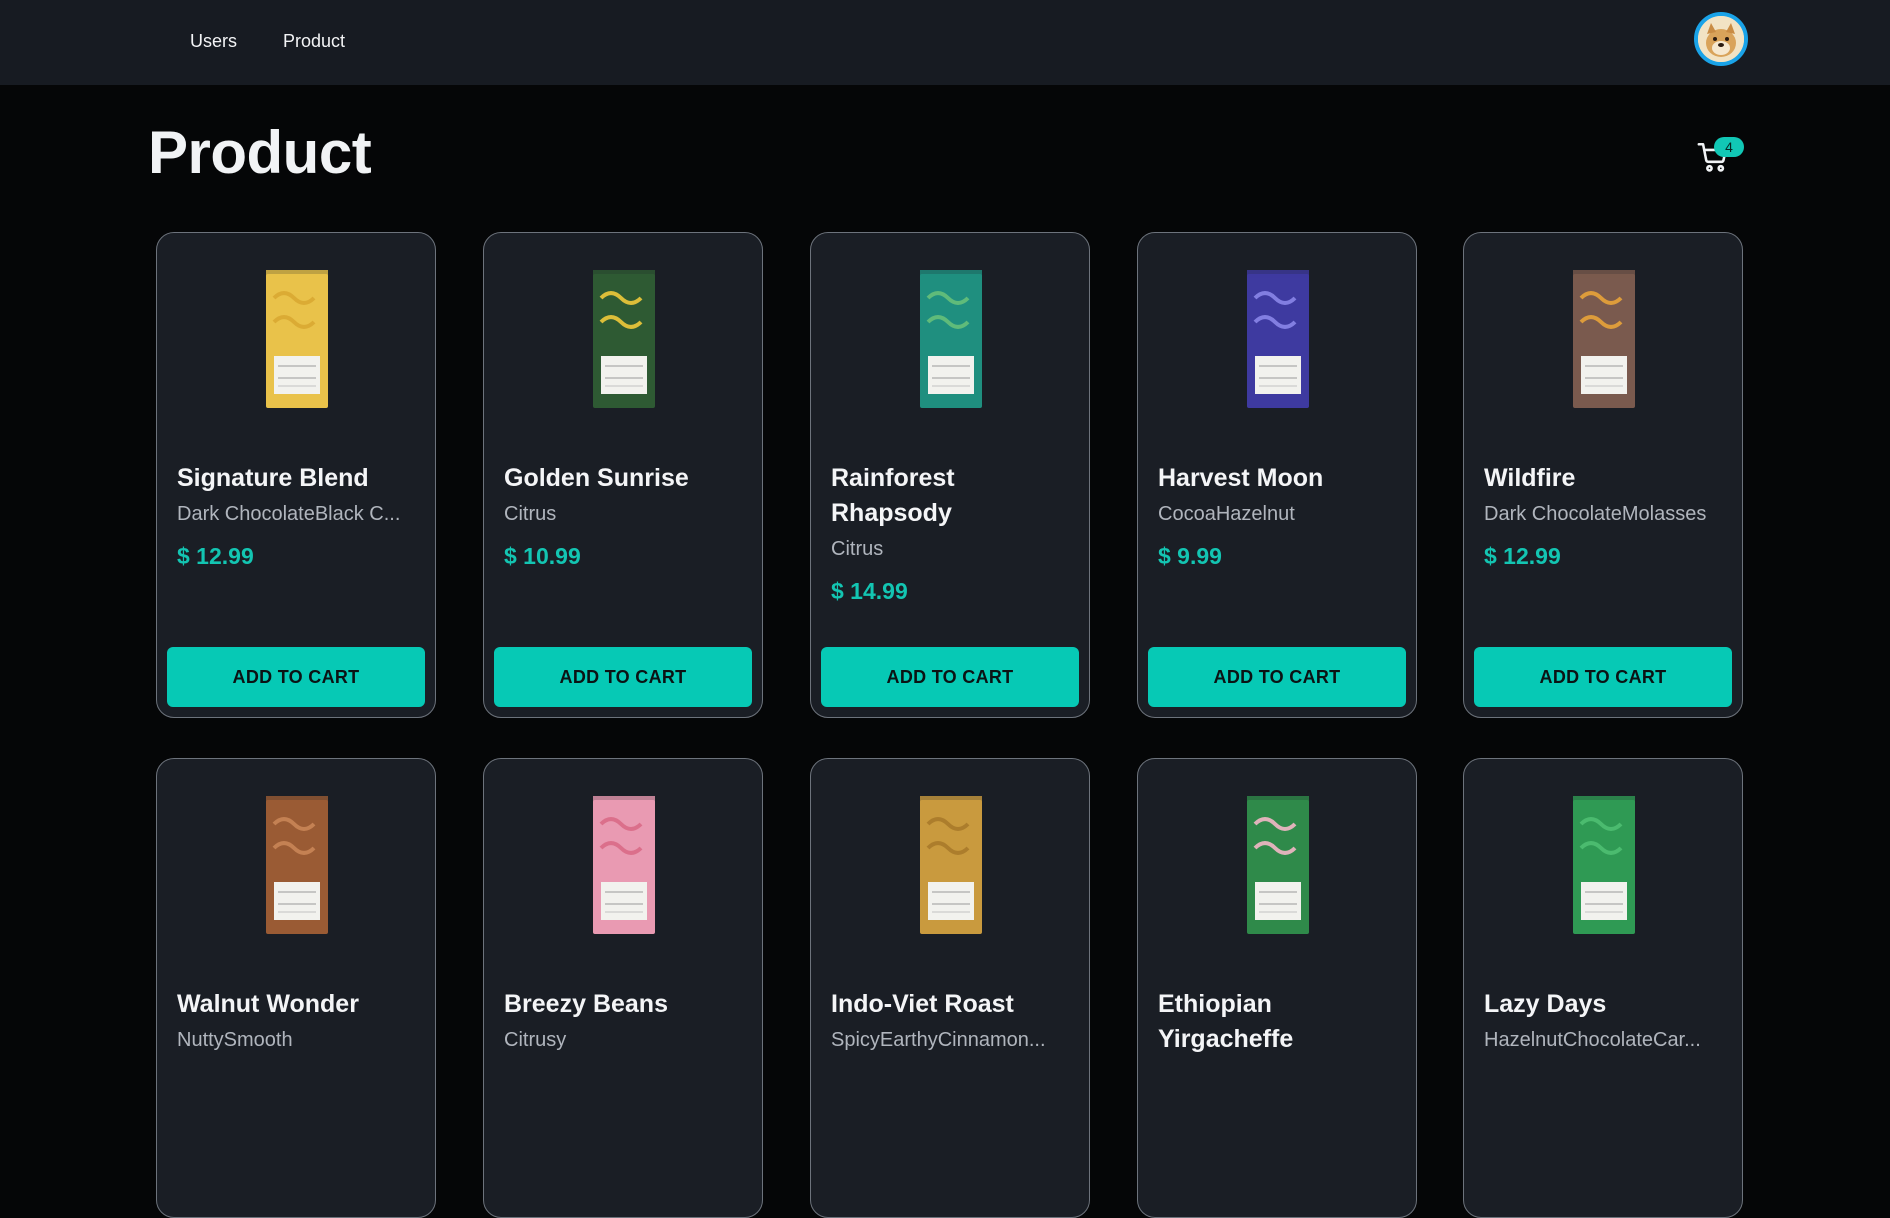  What do you see at coordinates (1277, 988) in the screenshot?
I see `product-card: Ethiopian Yirgacheffe` at bounding box center [1277, 988].